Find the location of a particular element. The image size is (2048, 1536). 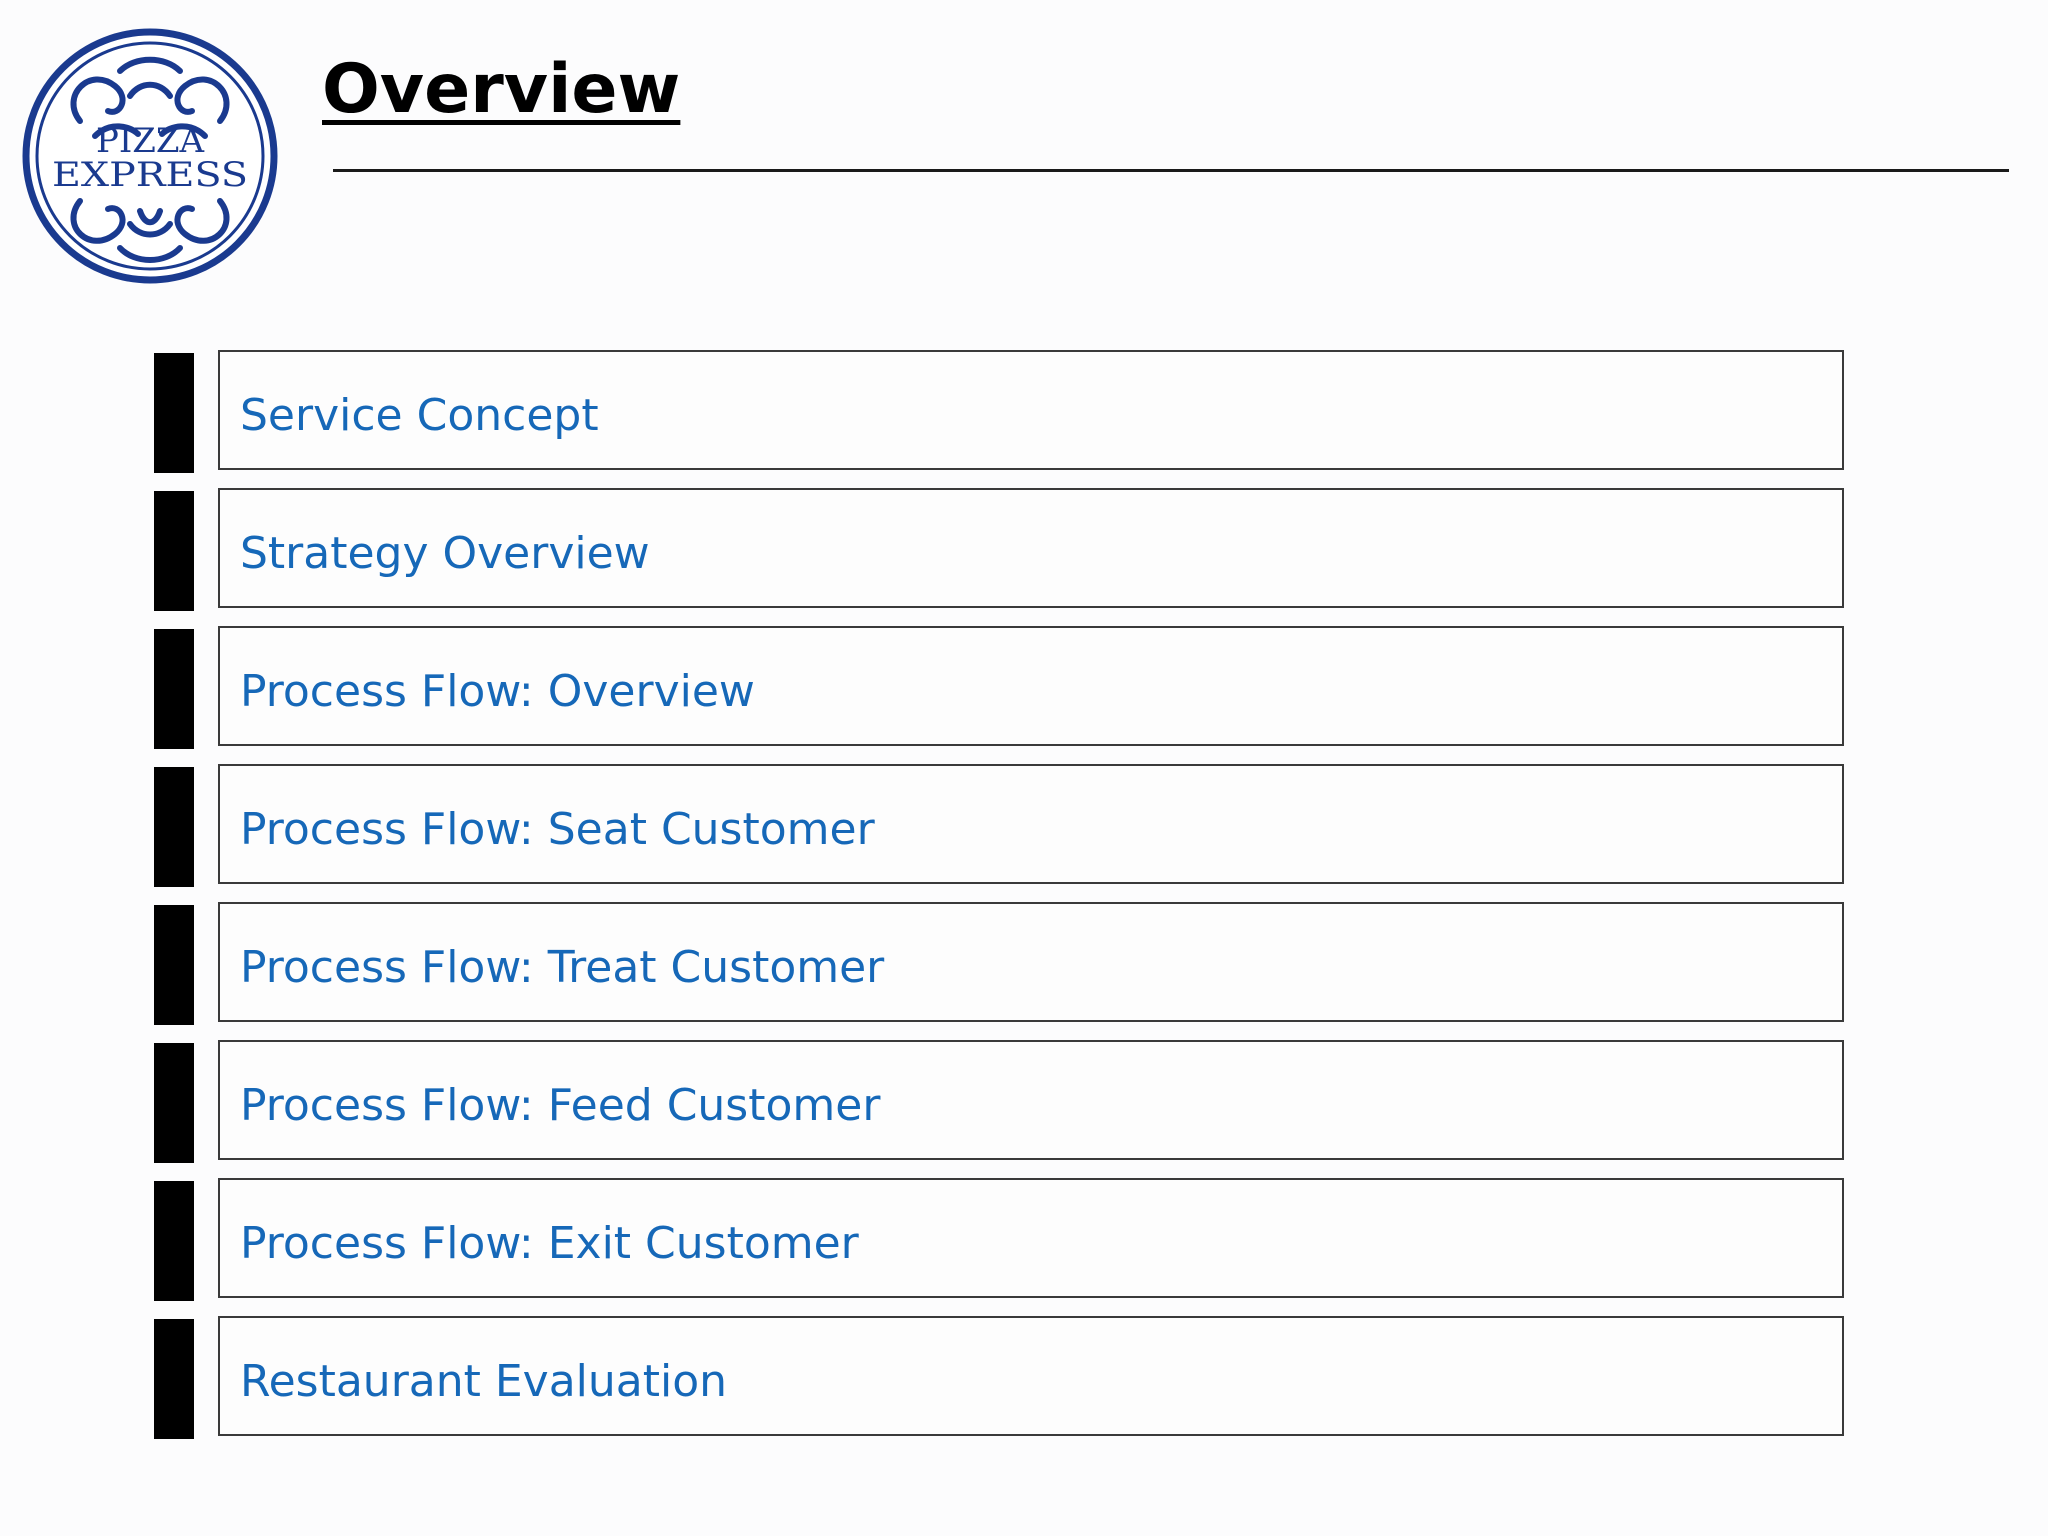

menu-item-strategy-overview: Strategy Overview is located at coordinates (1000, 549).